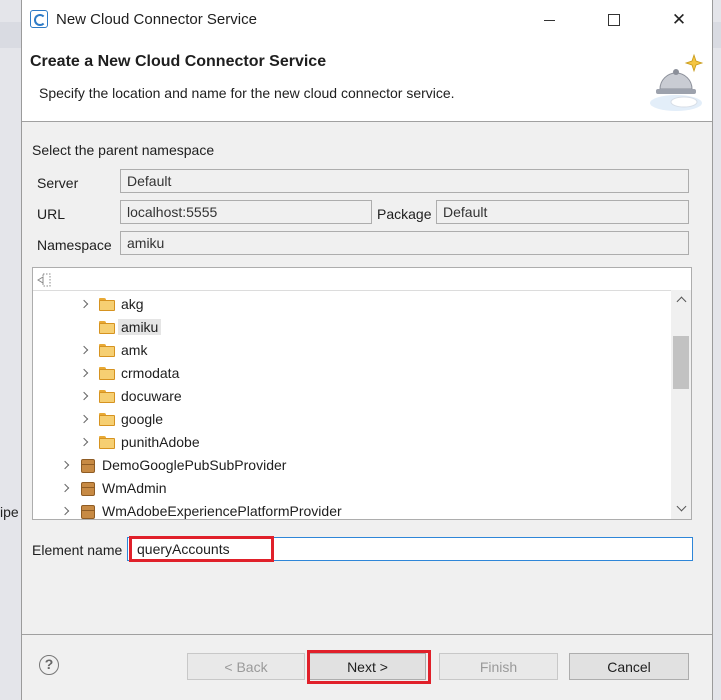 This screenshot has height=700, width=721. I want to click on back-button: < Back, so click(246, 666).